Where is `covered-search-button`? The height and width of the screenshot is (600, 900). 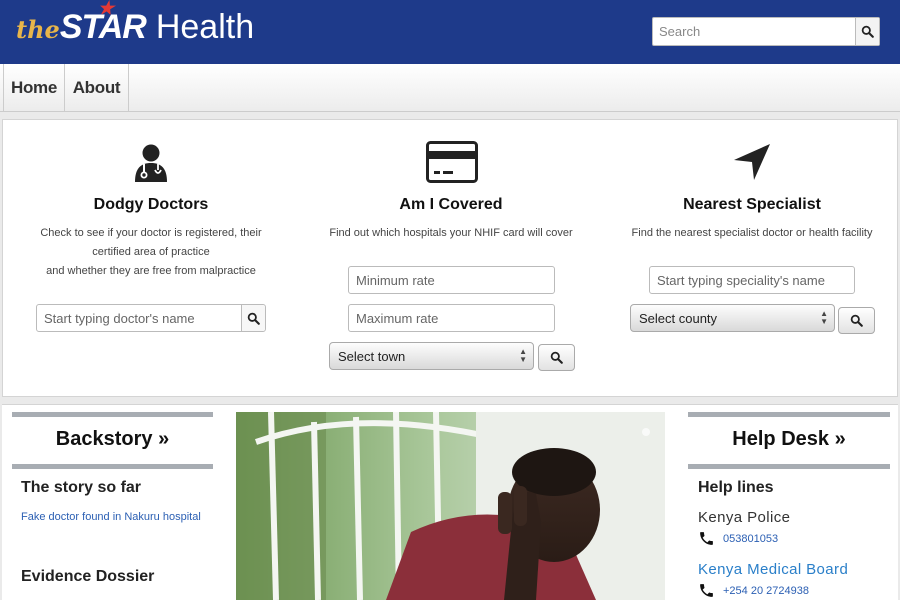 covered-search-button is located at coordinates (556, 357).